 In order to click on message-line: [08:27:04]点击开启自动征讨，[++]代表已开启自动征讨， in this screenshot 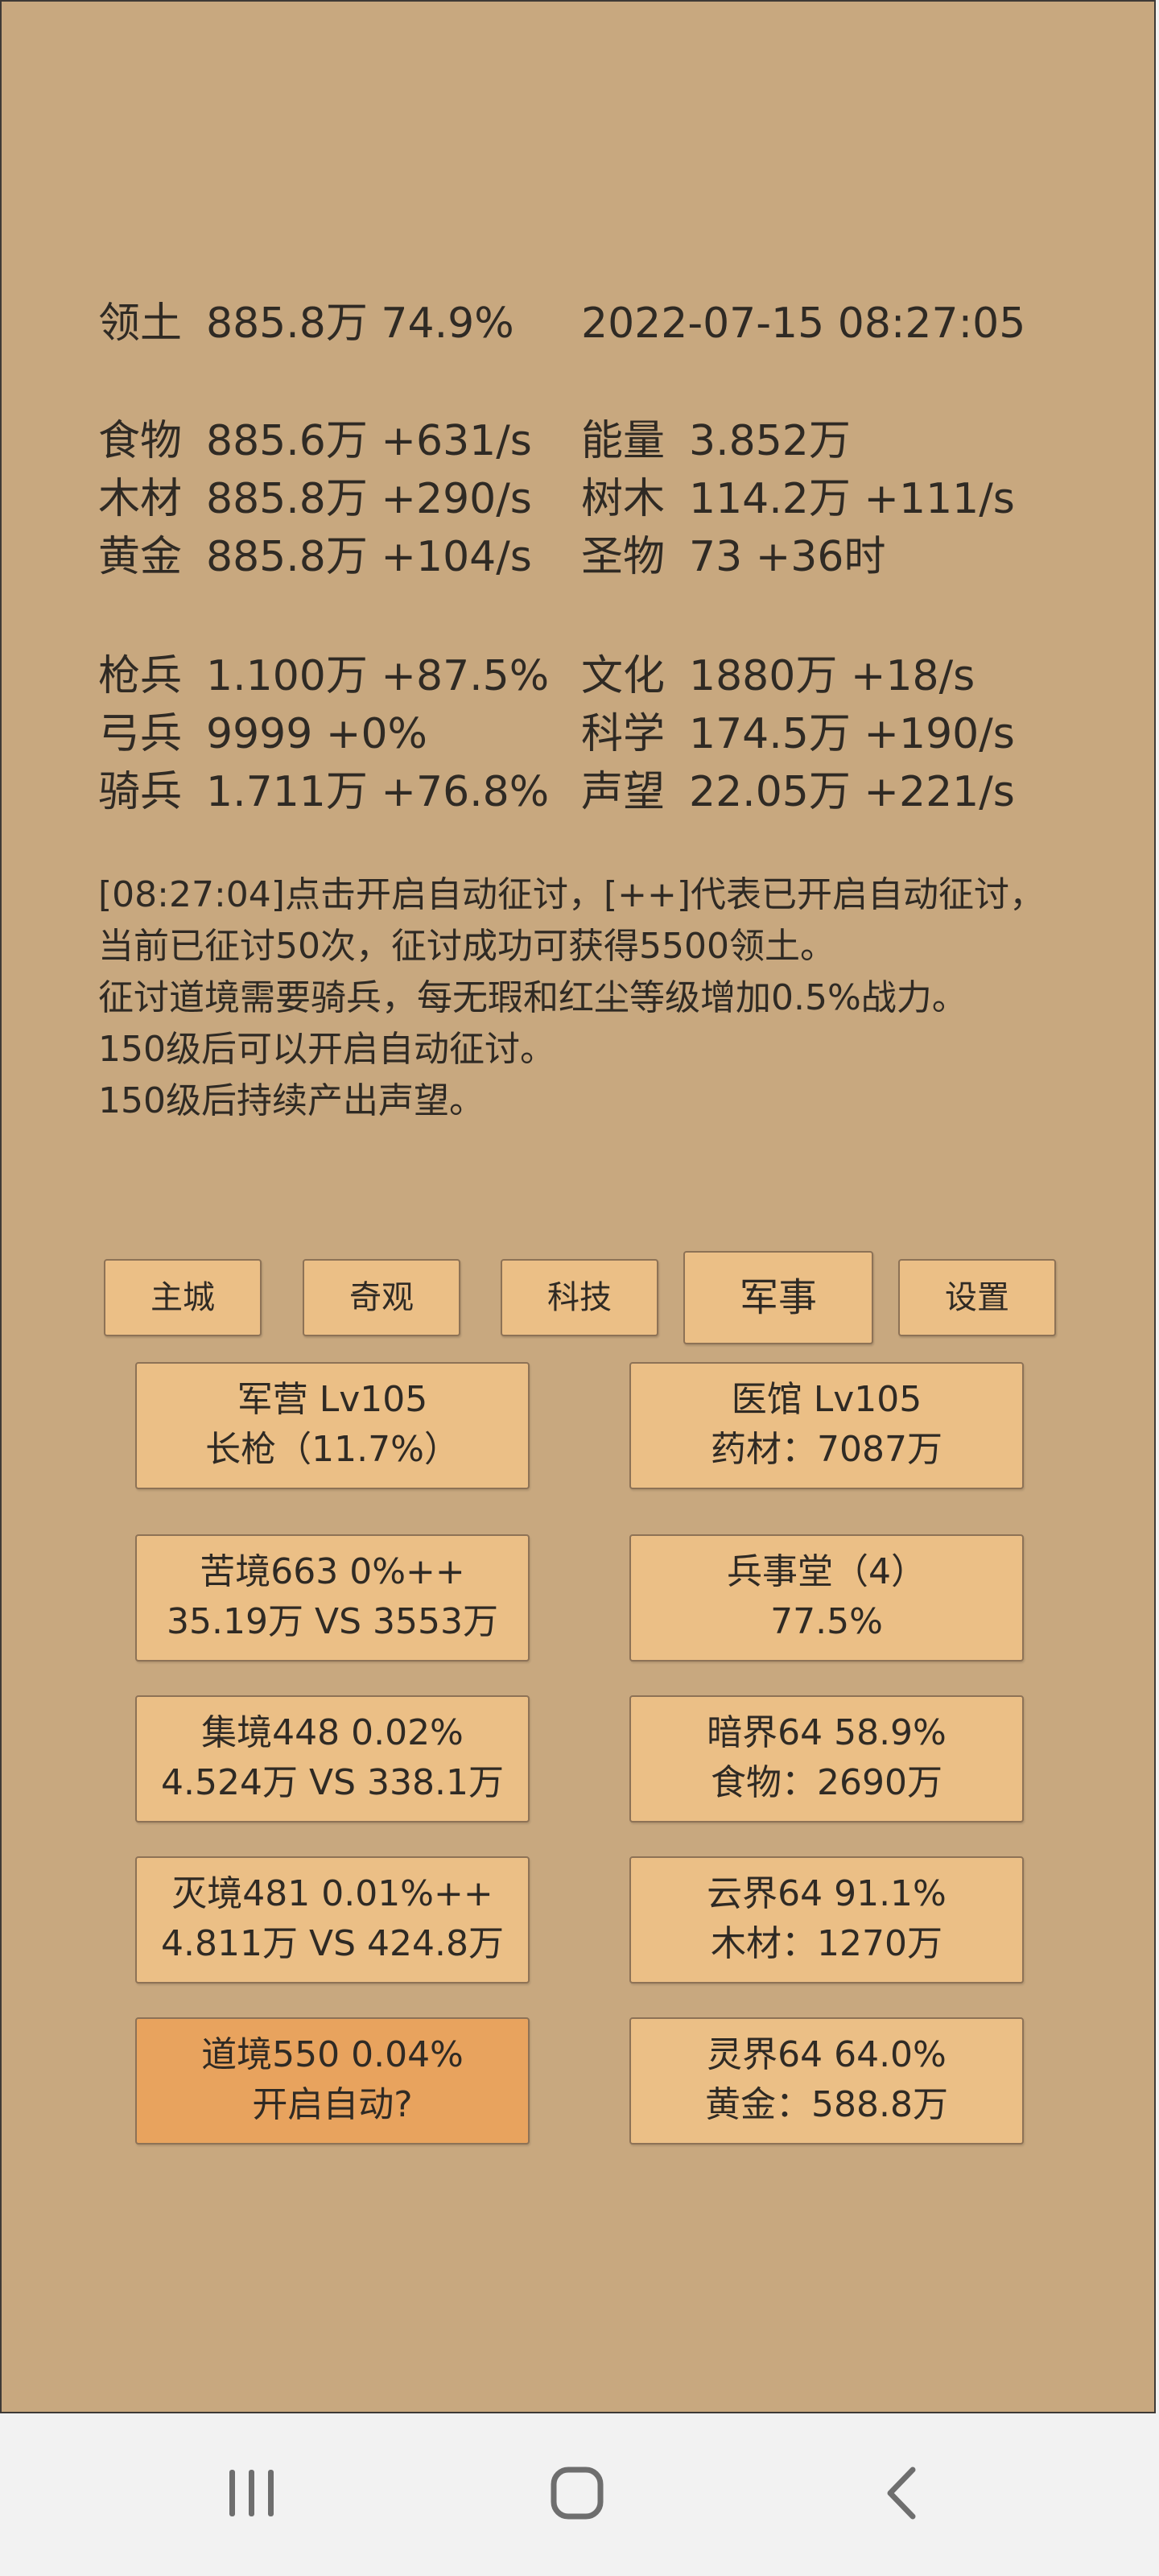, I will do `click(572, 894)`.